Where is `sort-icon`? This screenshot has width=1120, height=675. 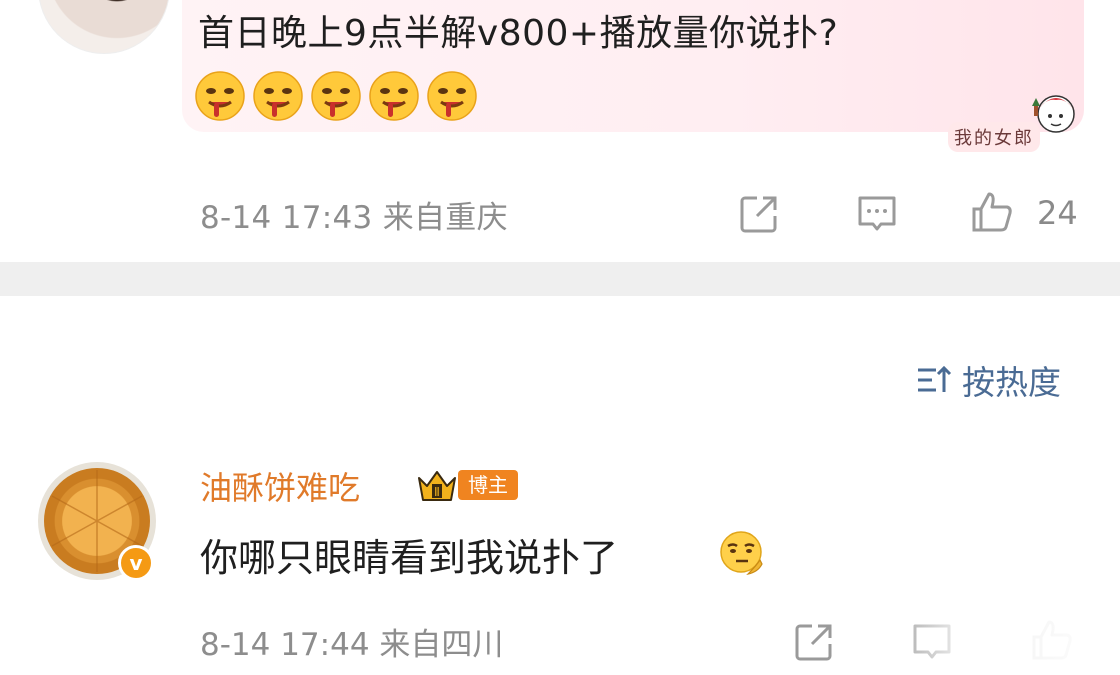 sort-icon is located at coordinates (935, 378).